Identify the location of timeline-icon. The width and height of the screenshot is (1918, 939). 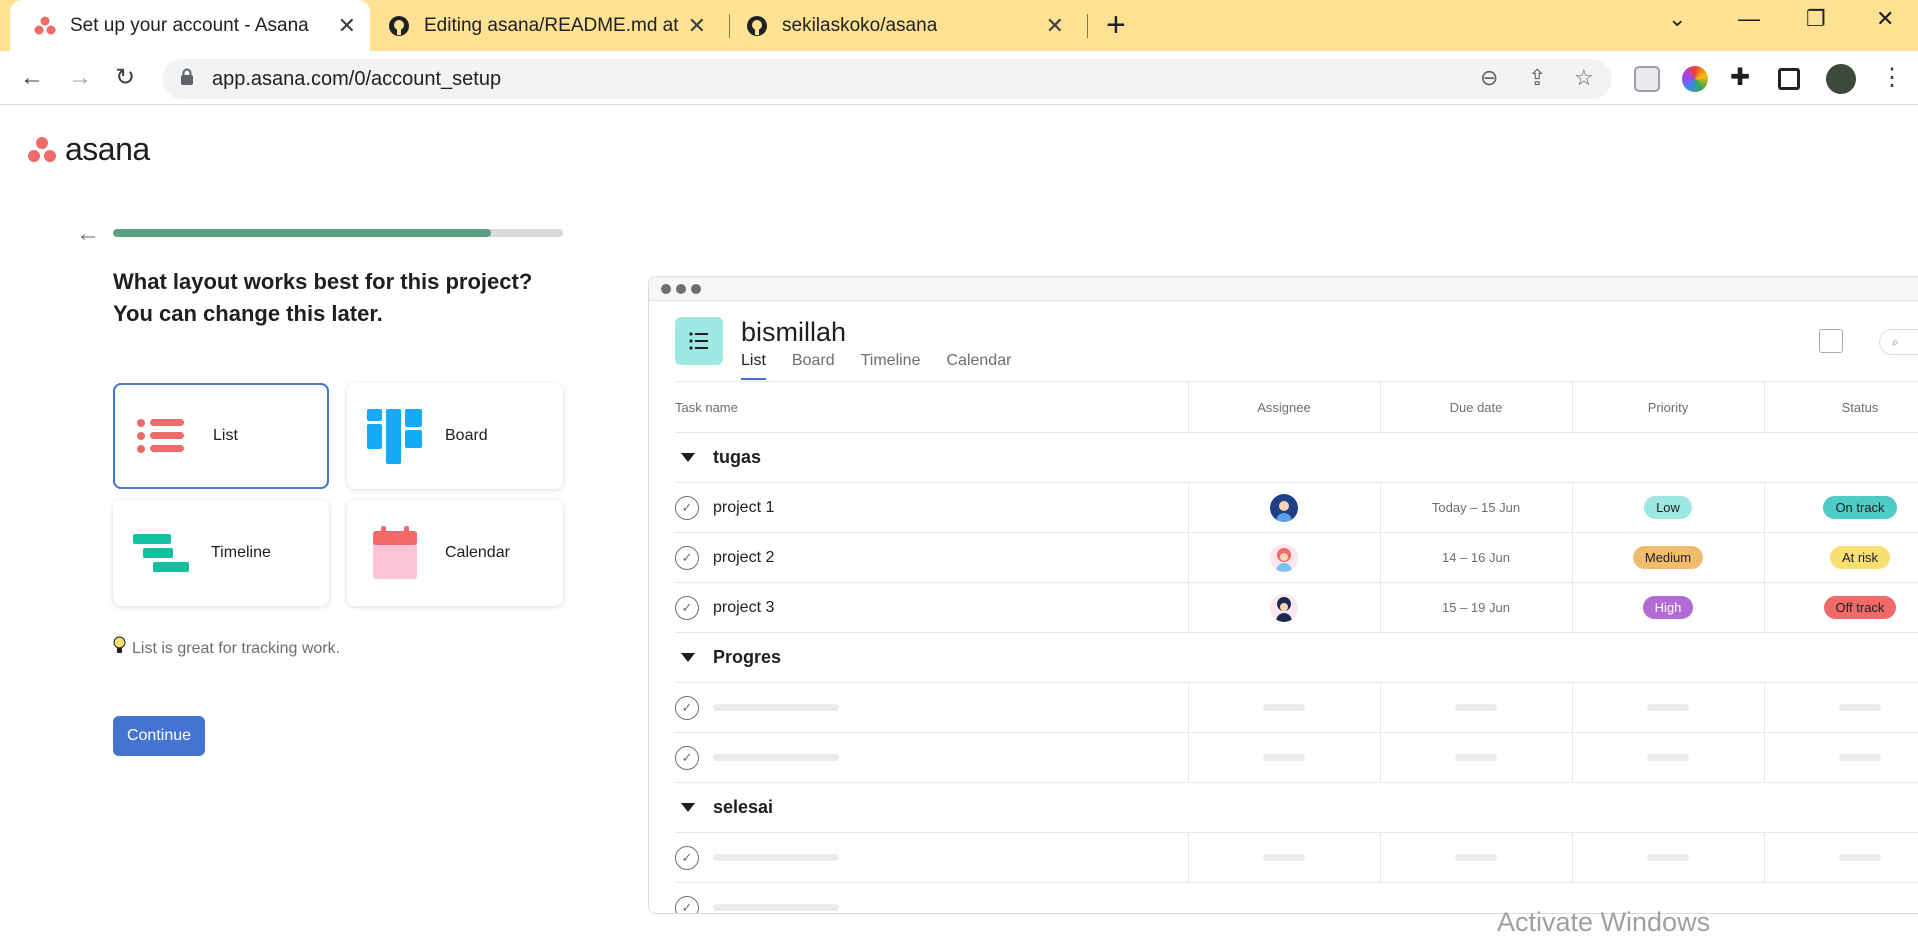
(161, 553).